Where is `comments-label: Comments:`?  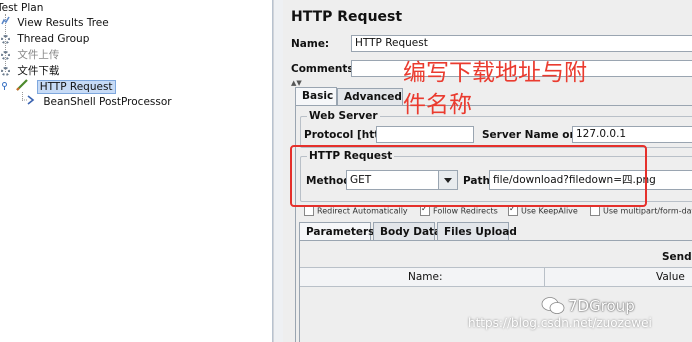 comments-label: Comments: is located at coordinates (324, 69).